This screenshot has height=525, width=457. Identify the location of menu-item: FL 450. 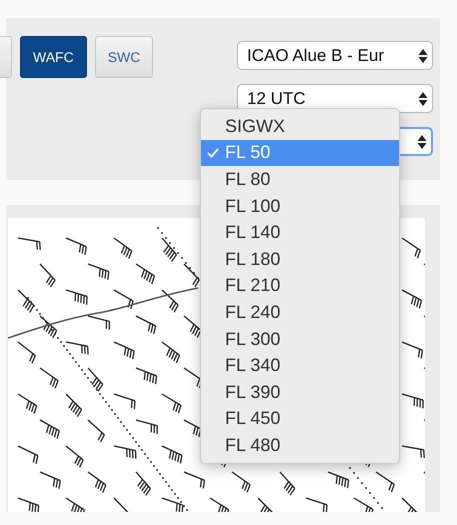
(300, 419).